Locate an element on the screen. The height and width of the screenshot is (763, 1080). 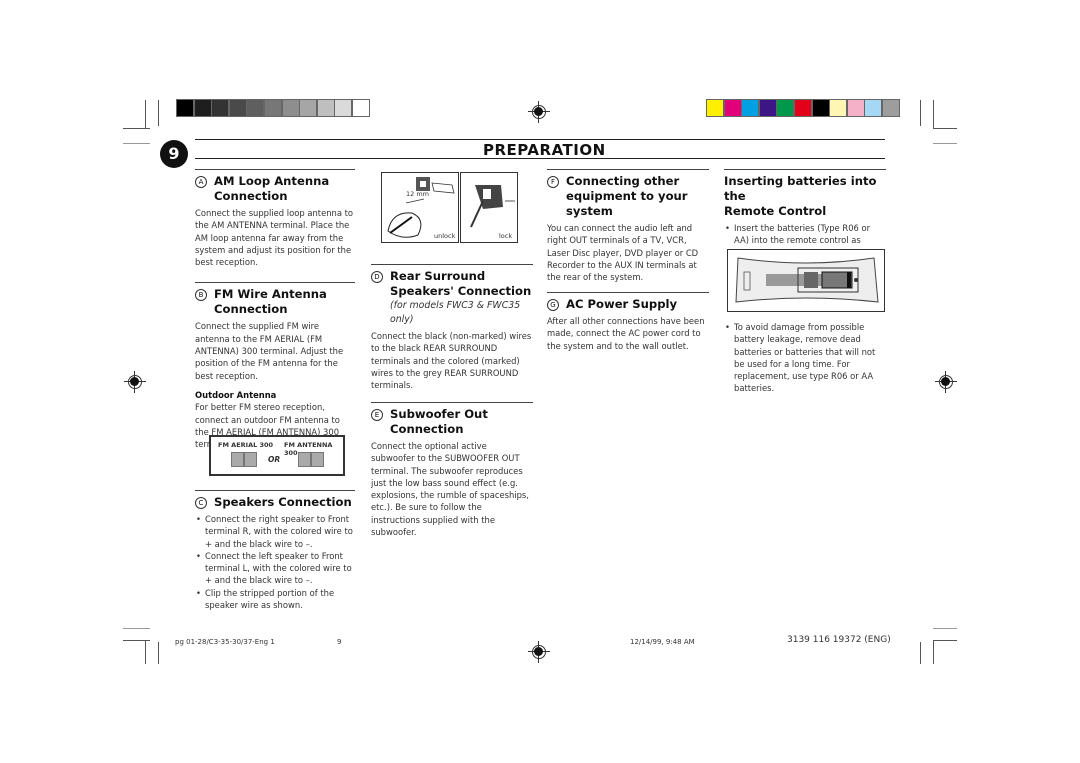
heading-line: Speakers Connection is located at coordinates (283, 502).